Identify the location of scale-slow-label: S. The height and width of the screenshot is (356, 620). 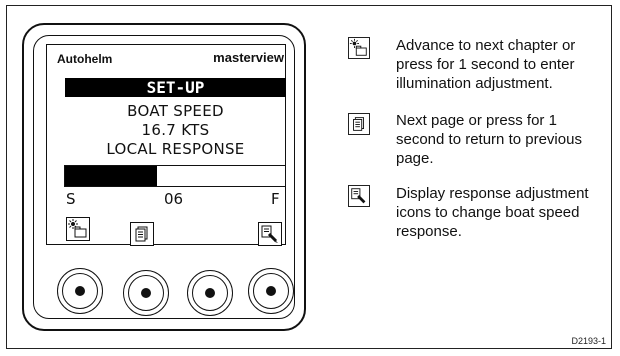
(71, 199).